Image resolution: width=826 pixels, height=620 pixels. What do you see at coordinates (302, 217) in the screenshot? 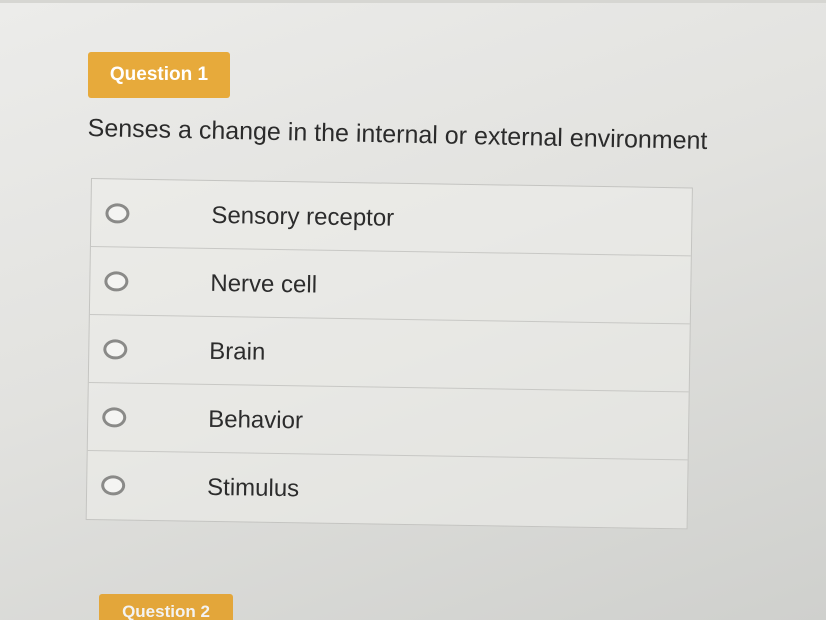
I see `answer-label: Sensory receptor` at bounding box center [302, 217].